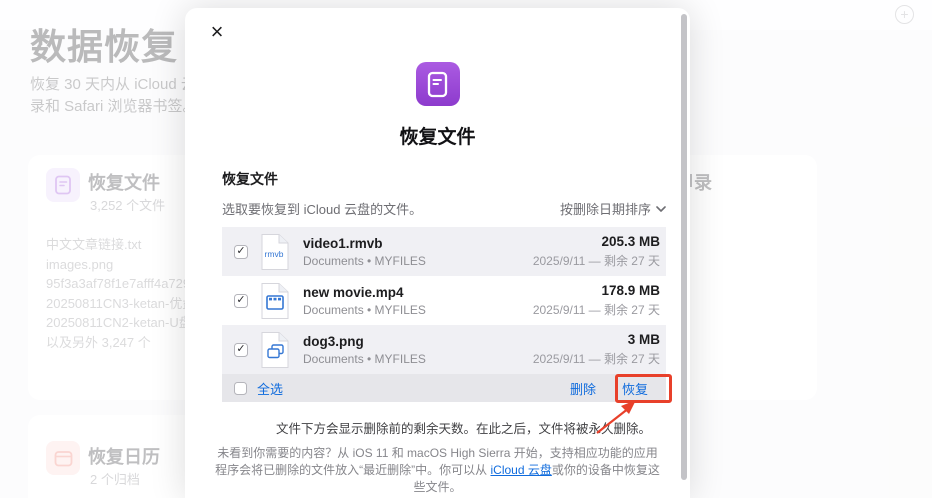 The height and width of the screenshot is (498, 932). I want to click on delete-button: 删除, so click(583, 388).